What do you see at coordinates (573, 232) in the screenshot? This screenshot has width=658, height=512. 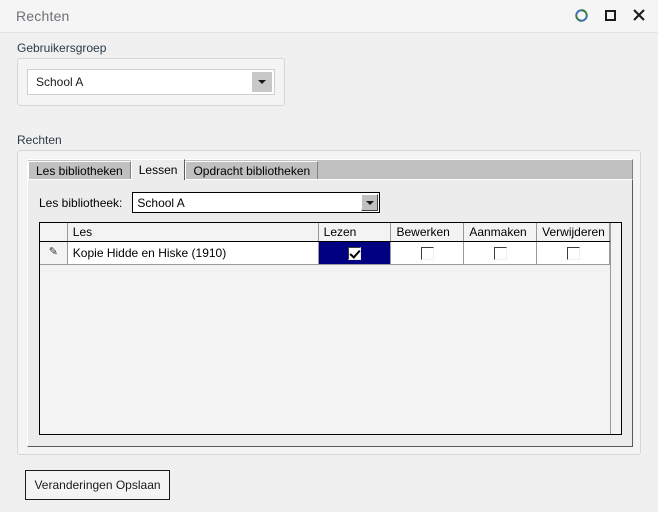 I see `column-header-verwijderen: Verwijderen` at bounding box center [573, 232].